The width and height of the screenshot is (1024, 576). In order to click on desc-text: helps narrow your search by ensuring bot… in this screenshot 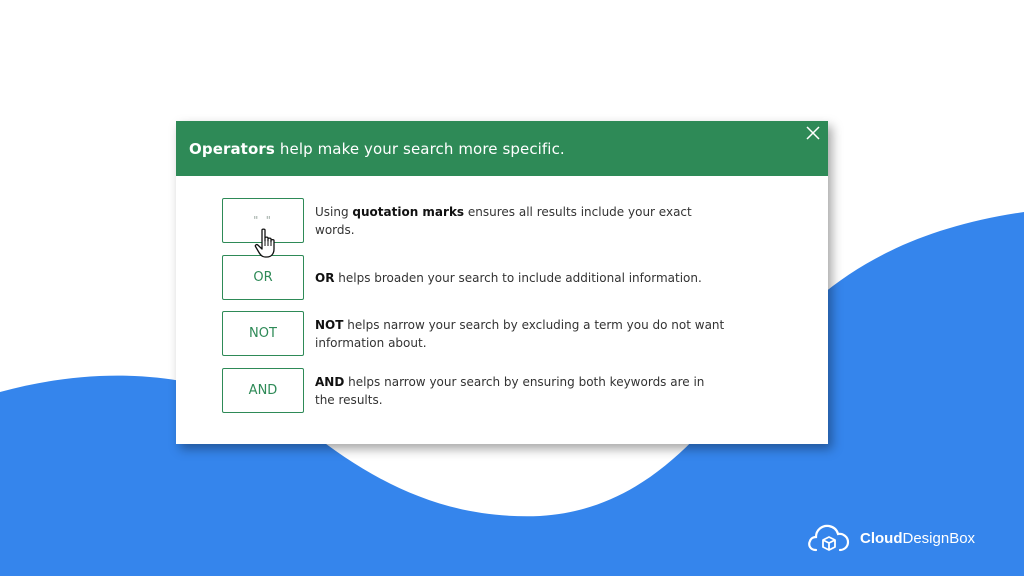, I will do `click(510, 390)`.